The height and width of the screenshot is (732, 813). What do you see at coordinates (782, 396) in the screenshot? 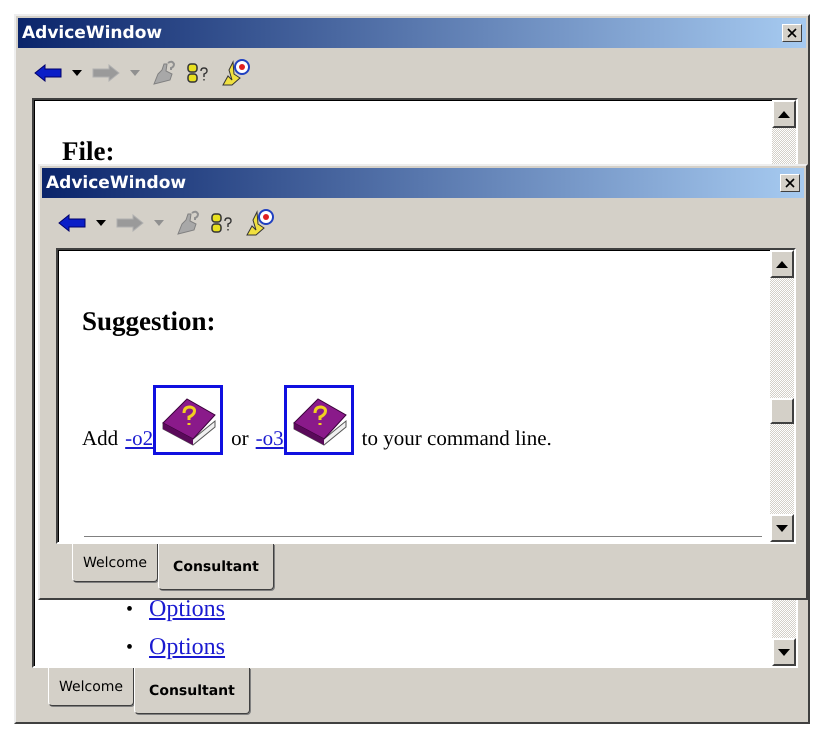
I see `scrollbar` at bounding box center [782, 396].